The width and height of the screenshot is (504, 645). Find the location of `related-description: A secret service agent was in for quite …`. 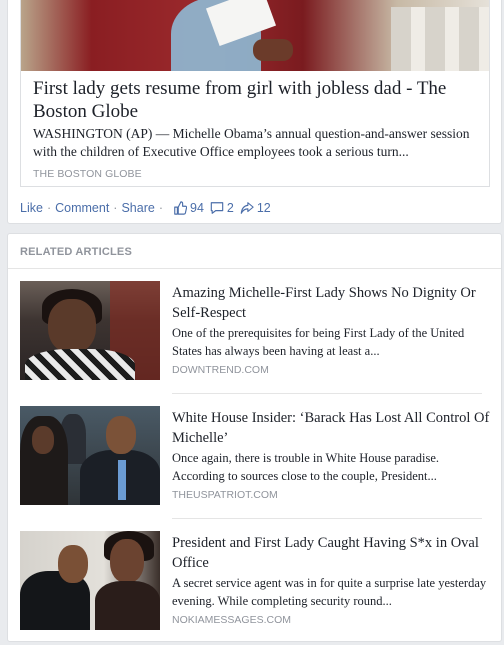

related-description: A secret service agent was in for quite … is located at coordinates (329, 592).